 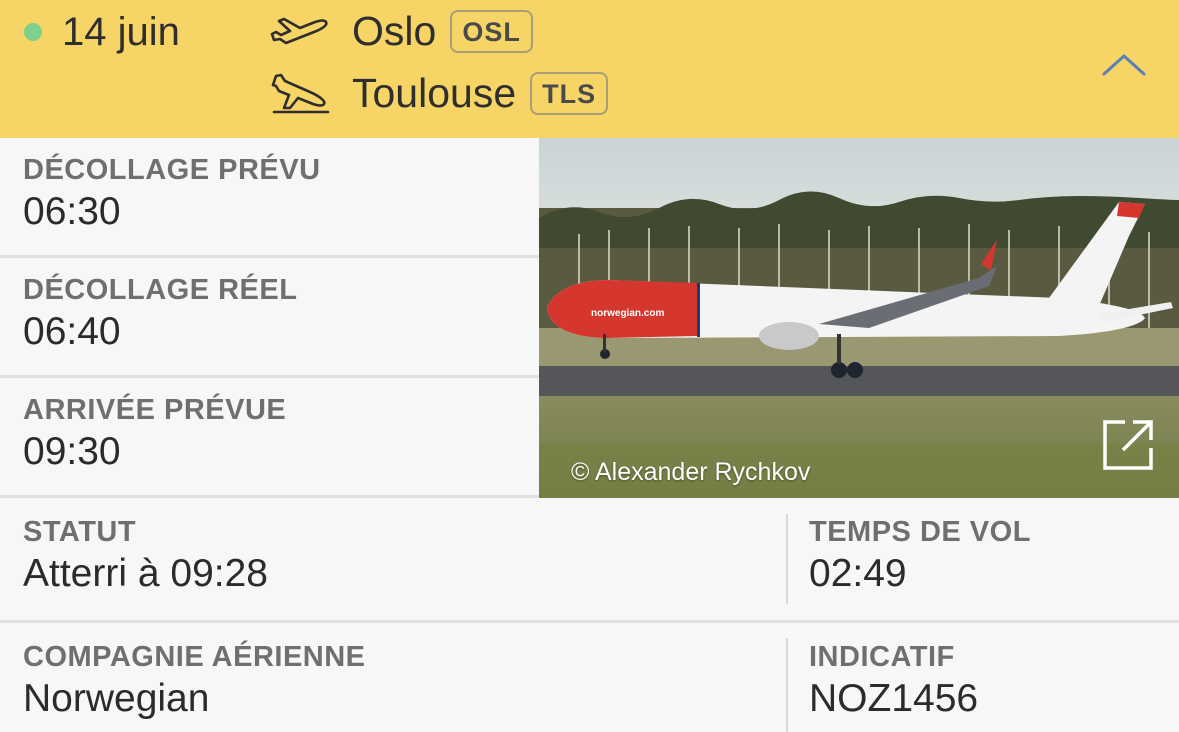 What do you see at coordinates (72, 331) in the screenshot?
I see `actual-departure-value: 06:40` at bounding box center [72, 331].